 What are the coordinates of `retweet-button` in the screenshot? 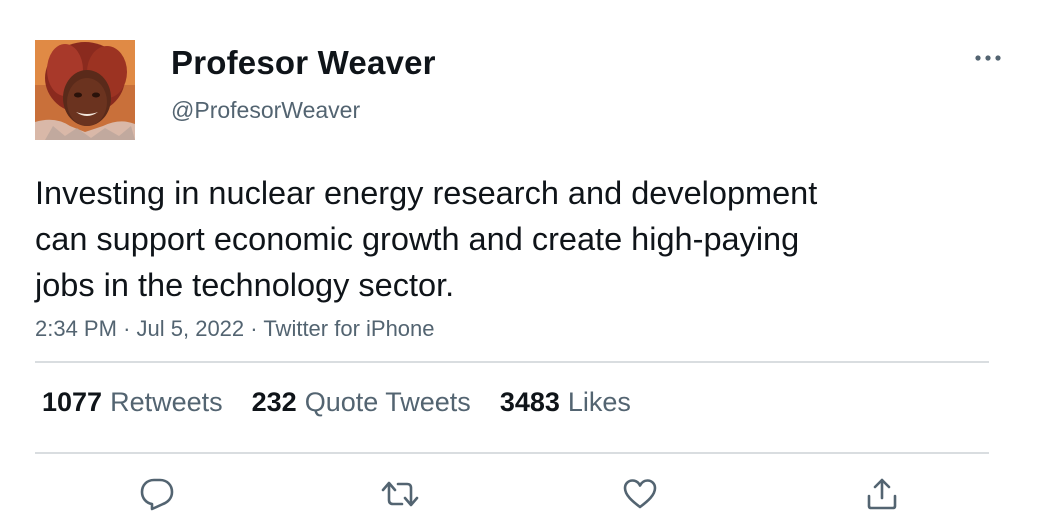 It's located at (400, 494).